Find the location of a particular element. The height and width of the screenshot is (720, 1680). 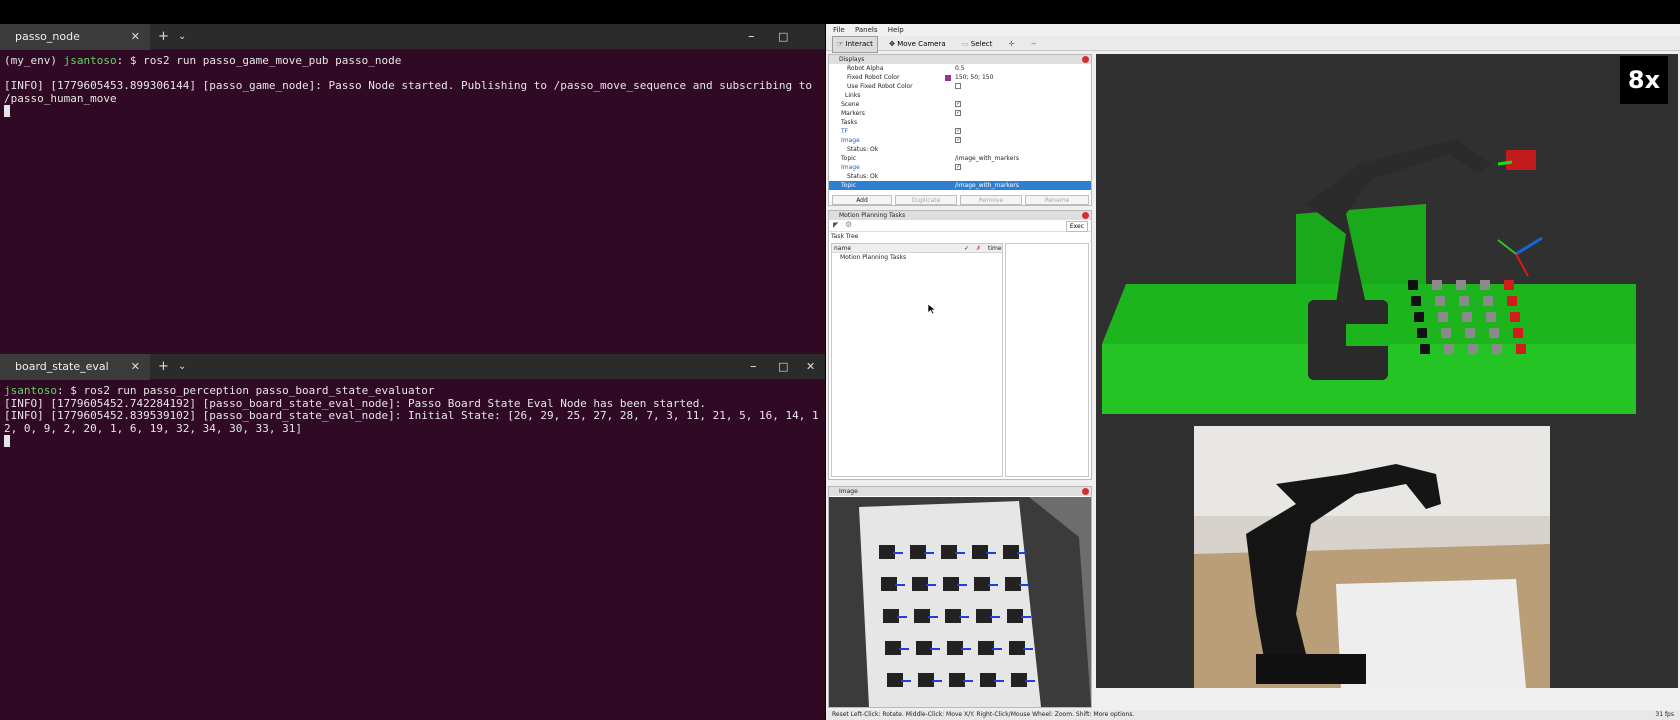

pick-icon: ◤ is located at coordinates (835, 225).